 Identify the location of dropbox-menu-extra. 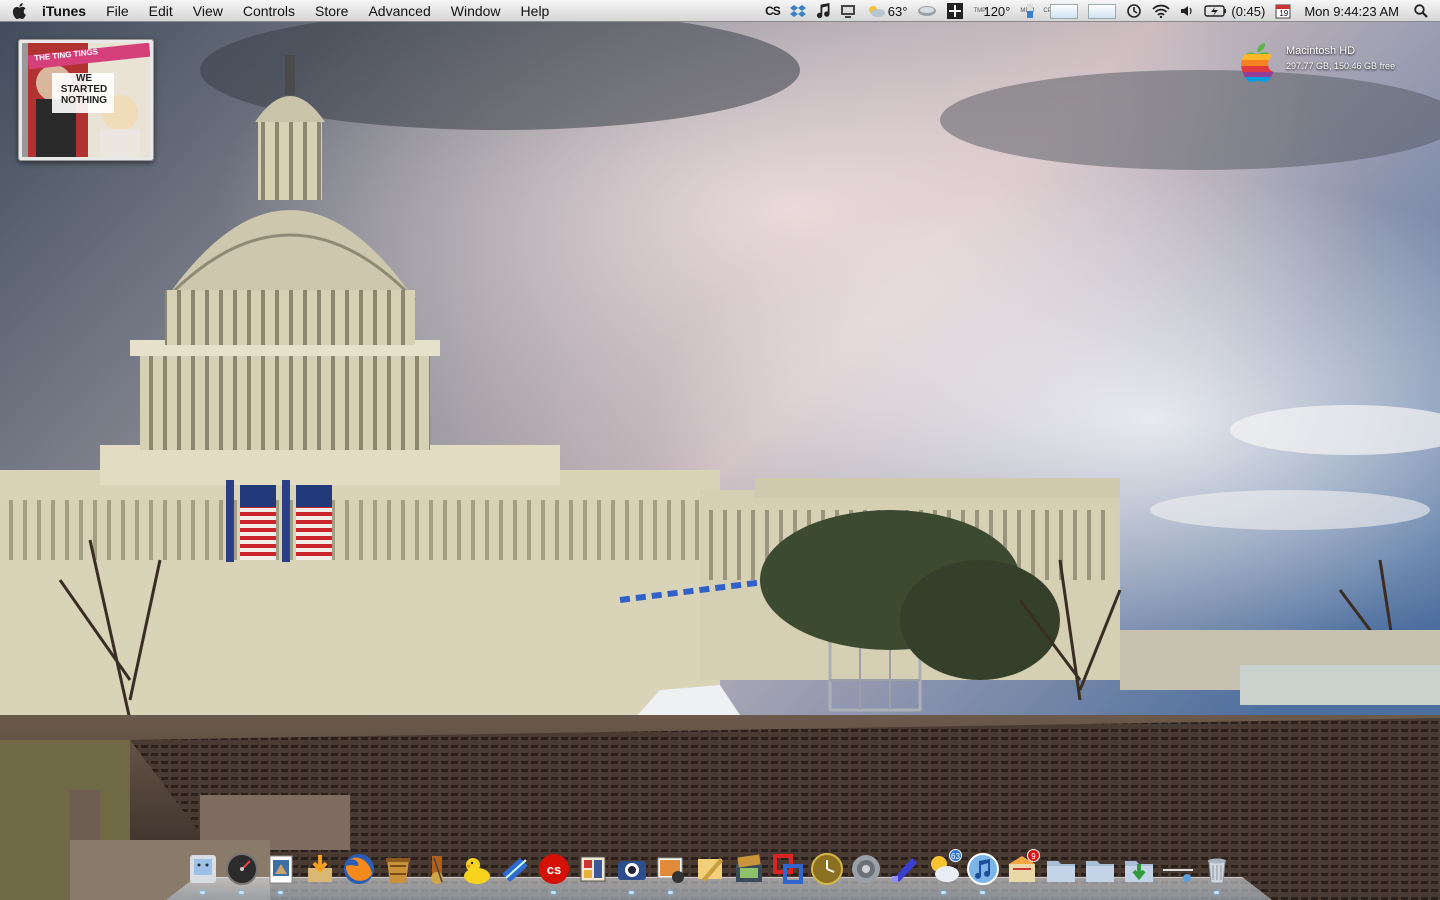
(798, 11).